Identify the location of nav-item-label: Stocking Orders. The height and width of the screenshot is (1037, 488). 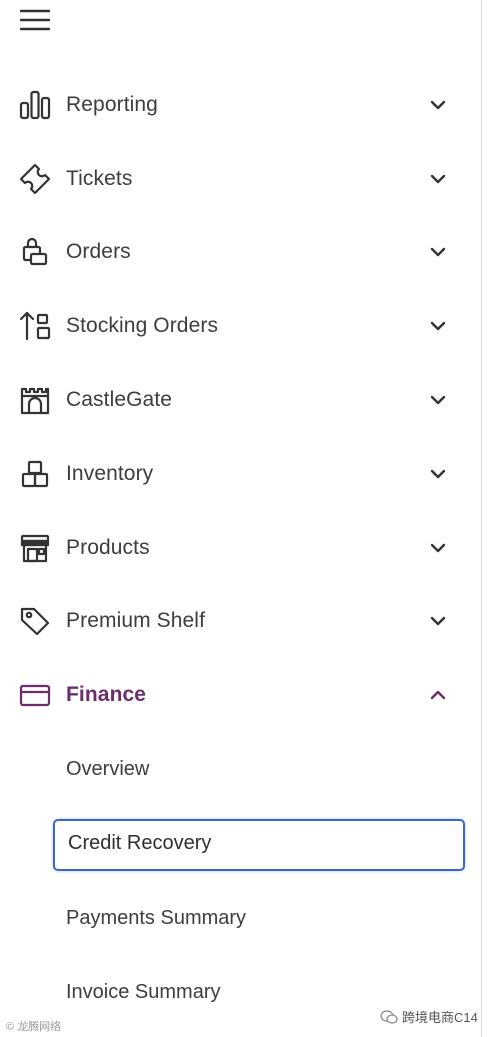
(142, 326).